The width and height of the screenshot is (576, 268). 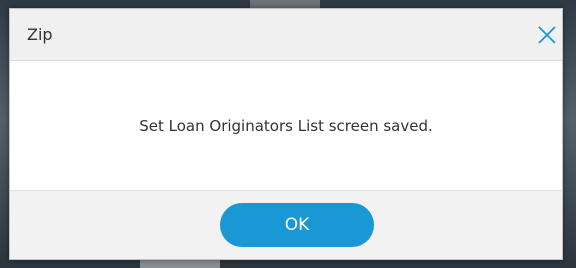 What do you see at coordinates (297, 225) in the screenshot?
I see `ok-button: OK` at bounding box center [297, 225].